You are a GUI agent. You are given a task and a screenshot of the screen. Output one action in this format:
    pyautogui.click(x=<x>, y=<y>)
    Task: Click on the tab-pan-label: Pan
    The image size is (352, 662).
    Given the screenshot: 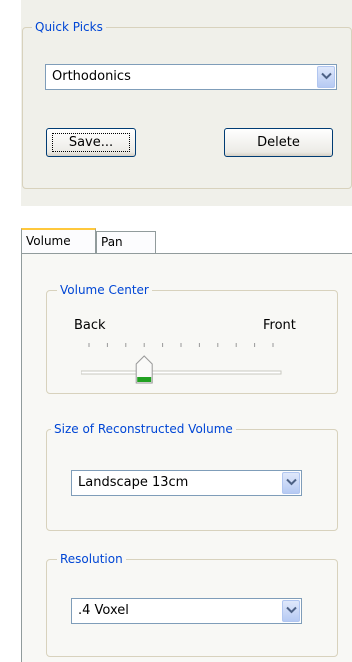 What is the action you would take?
    pyautogui.click(x=112, y=242)
    